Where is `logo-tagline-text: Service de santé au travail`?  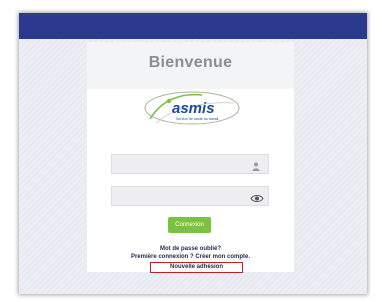
logo-tagline-text: Service de santé au travail is located at coordinates (197, 119).